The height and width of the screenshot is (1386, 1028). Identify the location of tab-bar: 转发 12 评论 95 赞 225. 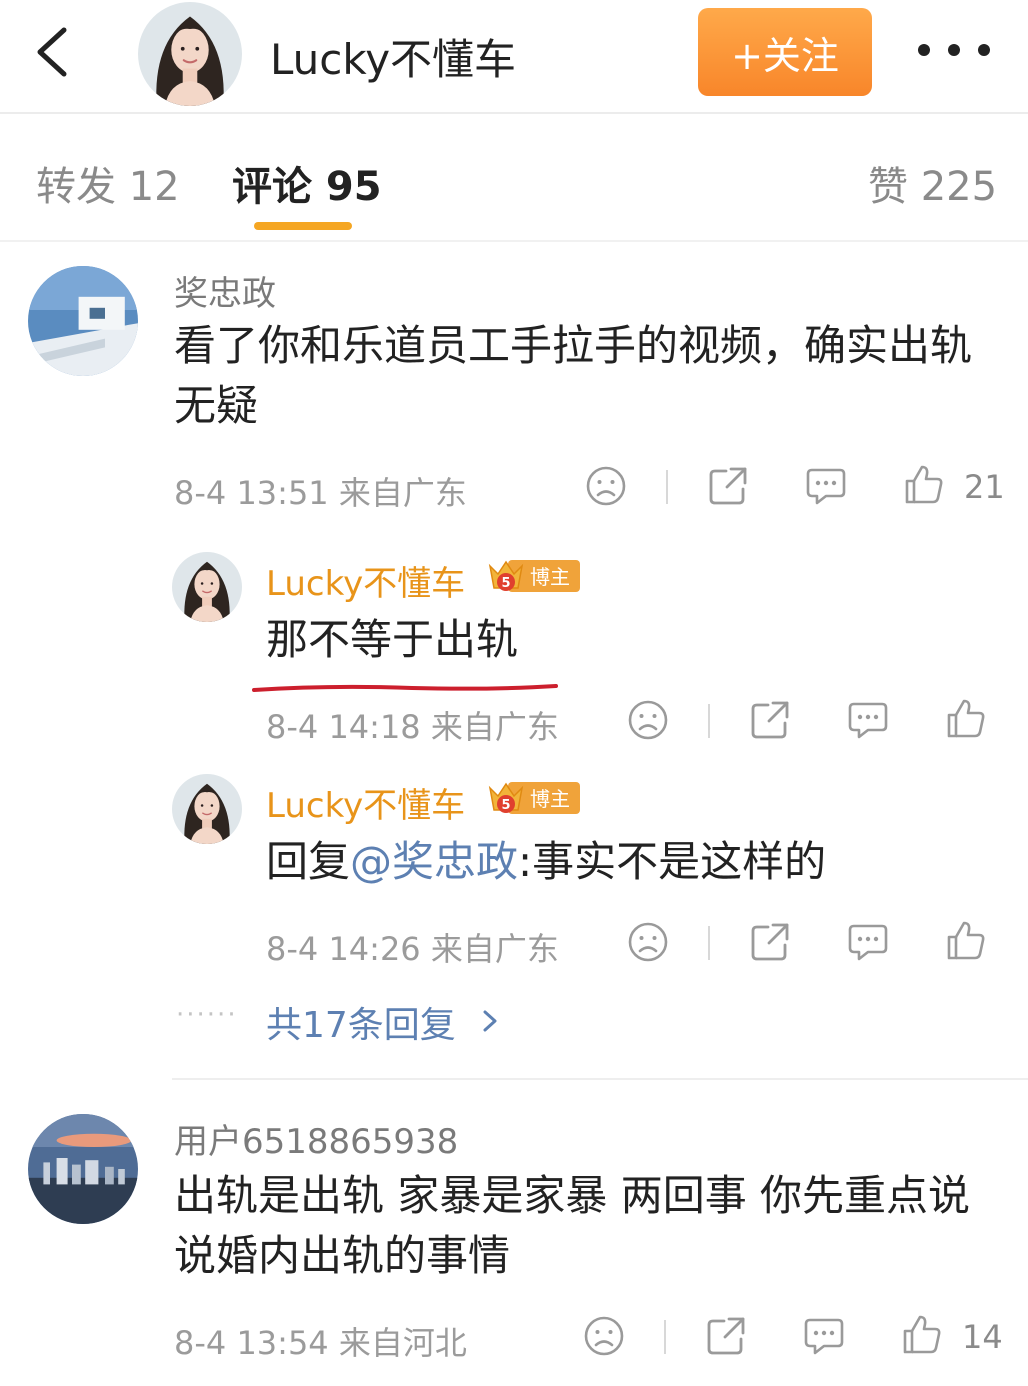
(514, 179).